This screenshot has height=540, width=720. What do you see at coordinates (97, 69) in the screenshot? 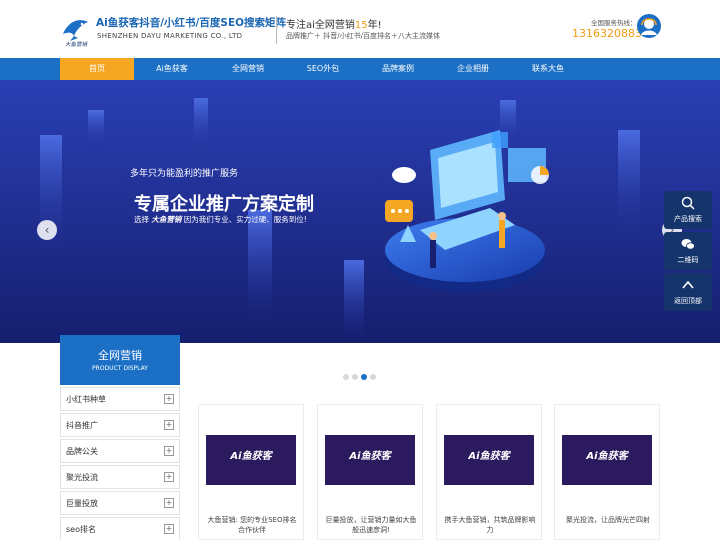
I see `nav-home: 首页` at bounding box center [97, 69].